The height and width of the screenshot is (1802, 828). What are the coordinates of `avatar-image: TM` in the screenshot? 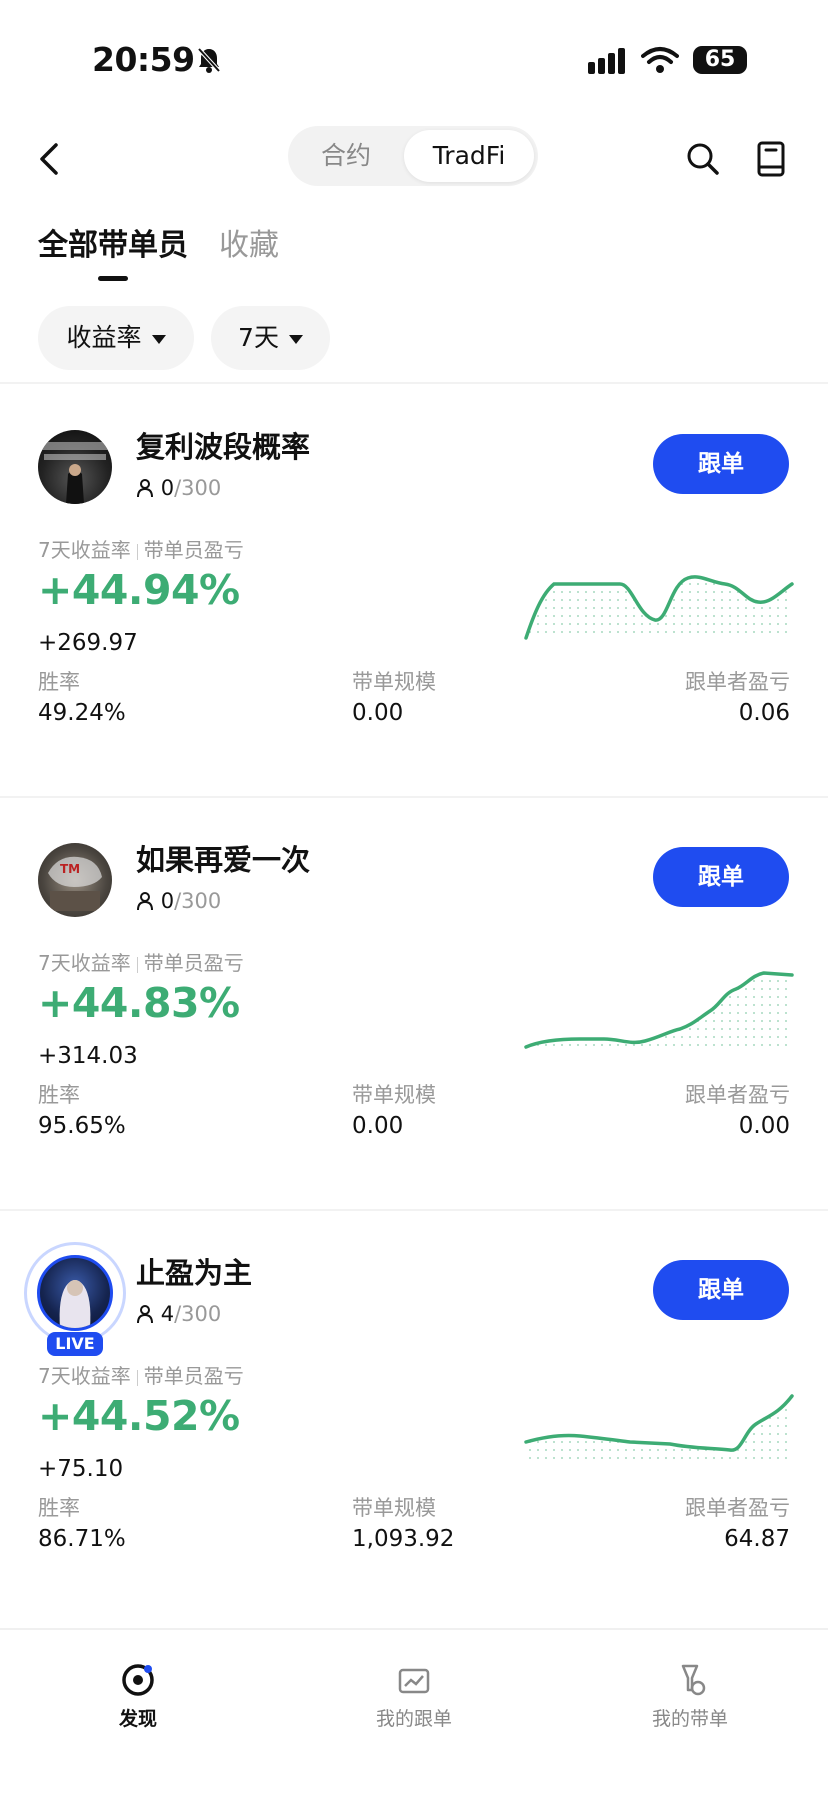 It's located at (75, 883).